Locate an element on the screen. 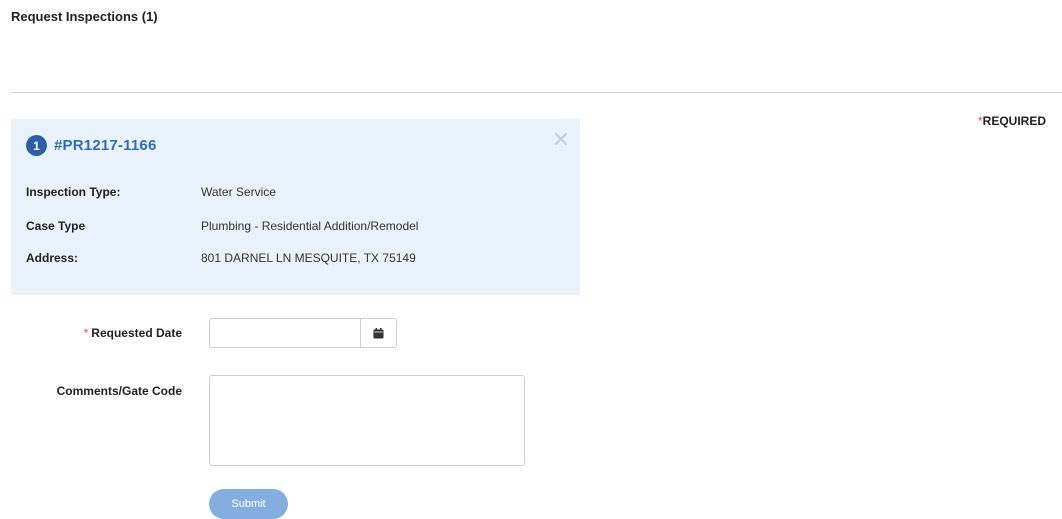 This screenshot has width=1062, height=519. address-label: Address: is located at coordinates (52, 258).